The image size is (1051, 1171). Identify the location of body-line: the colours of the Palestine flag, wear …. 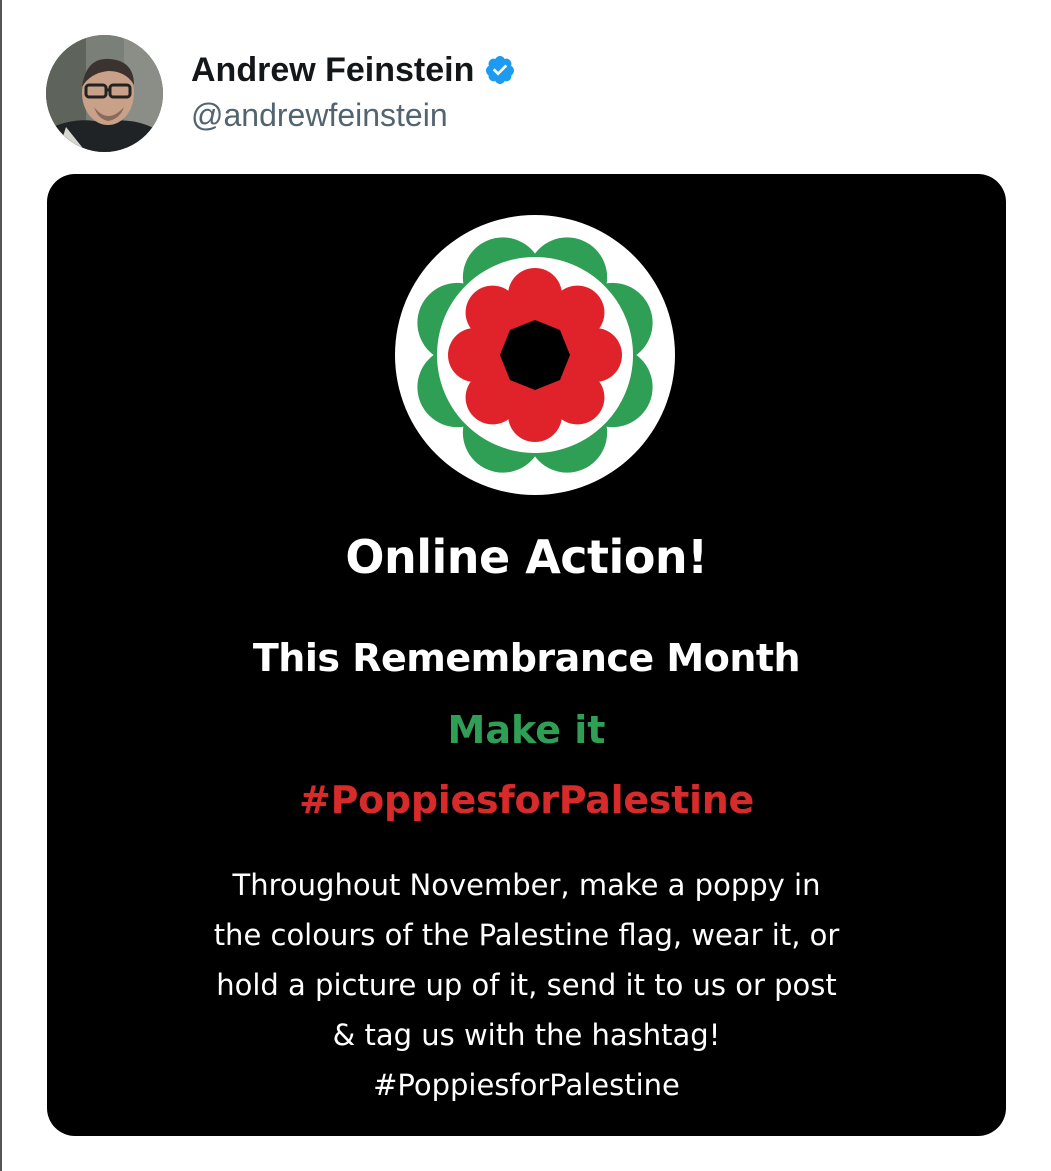
(526, 935).